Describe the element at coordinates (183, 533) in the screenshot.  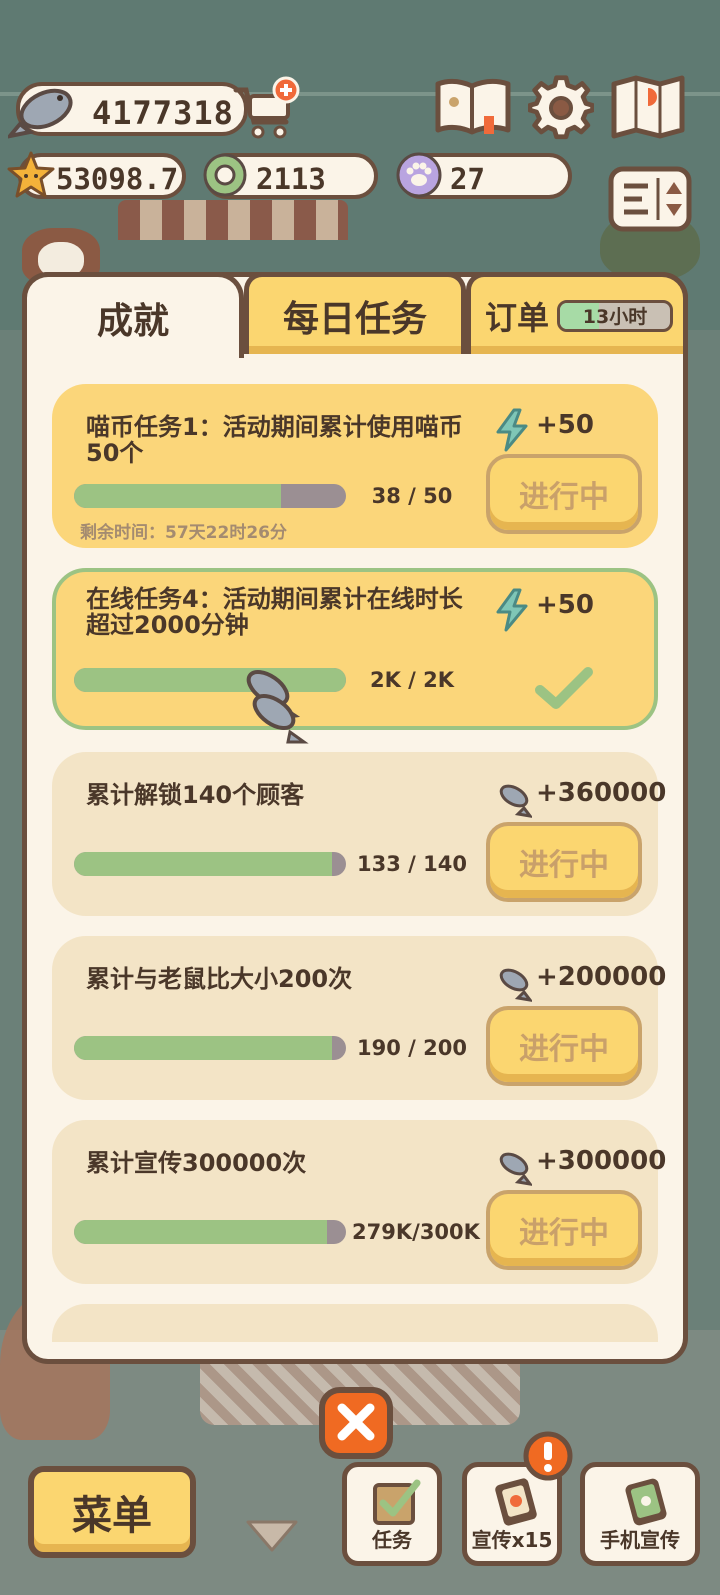
I see `task-remaining-time: 剩余时间：57天22时26分` at that location.